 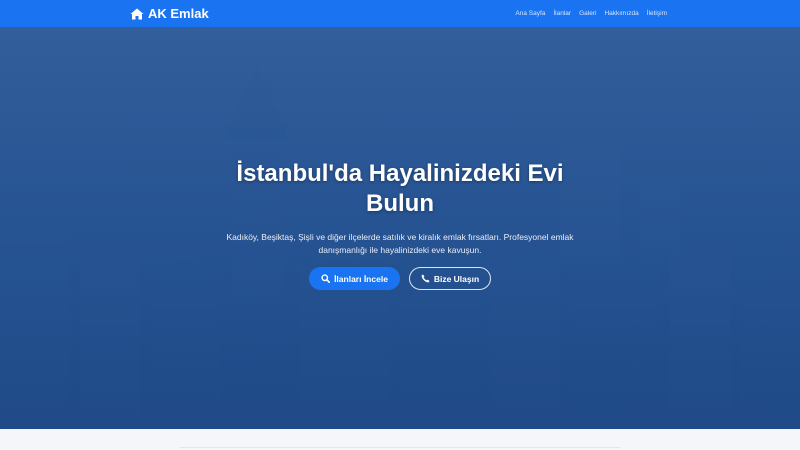 What do you see at coordinates (530, 13) in the screenshot?
I see `nav-item-home: Ana Sayfa` at bounding box center [530, 13].